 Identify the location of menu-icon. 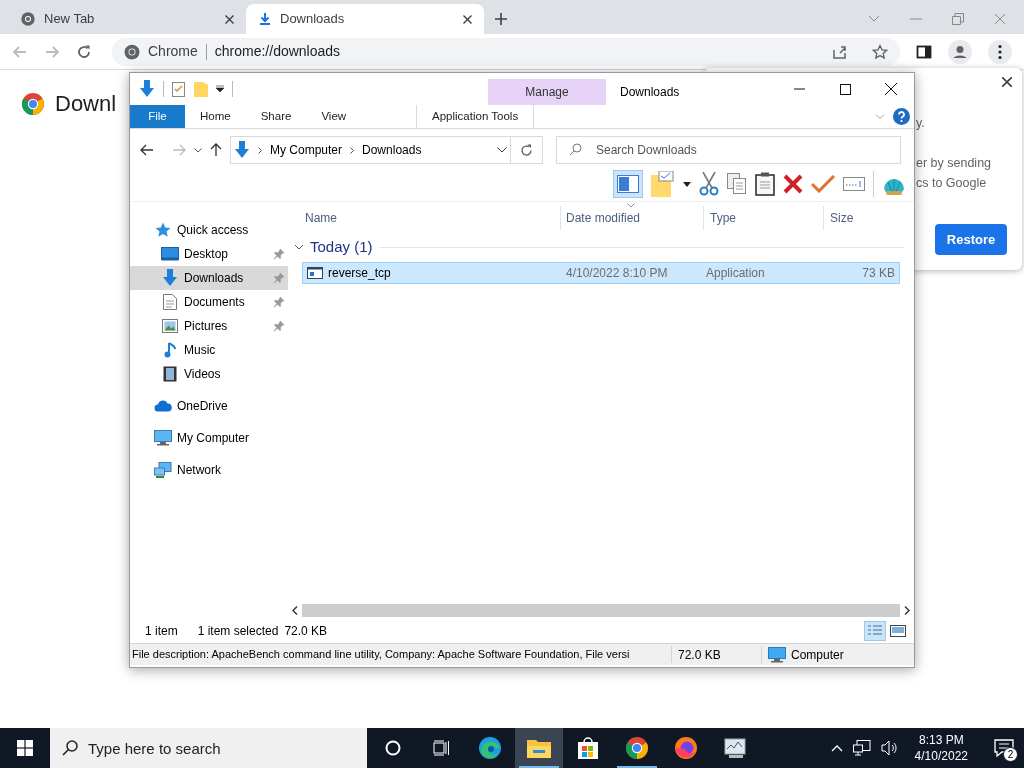
(1000, 51).